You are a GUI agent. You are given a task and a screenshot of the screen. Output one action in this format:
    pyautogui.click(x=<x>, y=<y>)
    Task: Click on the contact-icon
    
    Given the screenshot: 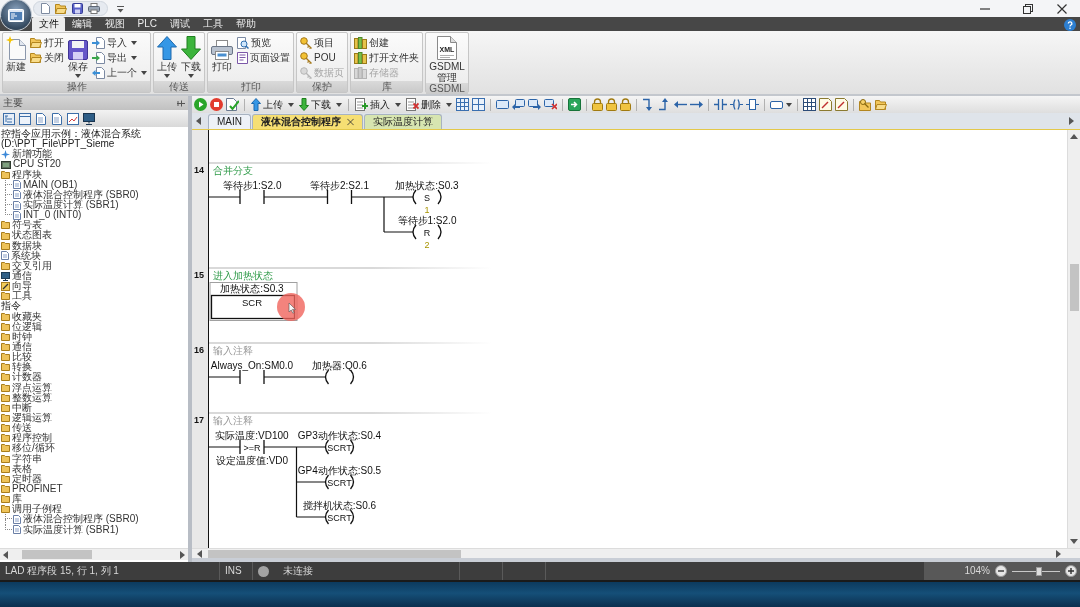 What is the action you would take?
    pyautogui.click(x=720, y=104)
    